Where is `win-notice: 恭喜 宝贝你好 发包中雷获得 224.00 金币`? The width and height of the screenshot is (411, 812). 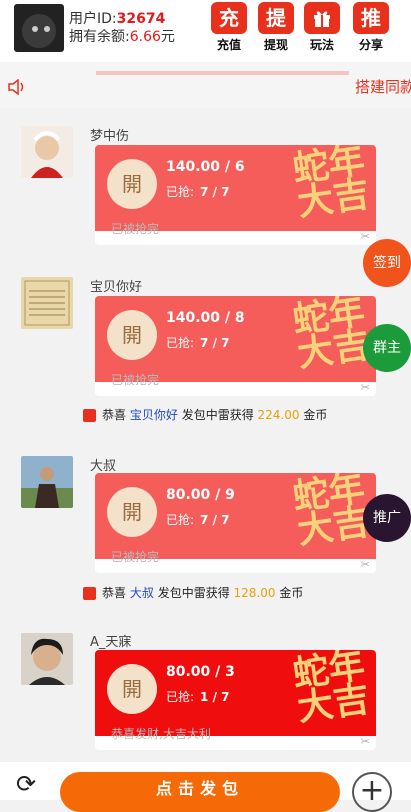
win-notice: 恭喜 宝贝你好 发包中雷获得 224.00 金币 is located at coordinates (205, 414).